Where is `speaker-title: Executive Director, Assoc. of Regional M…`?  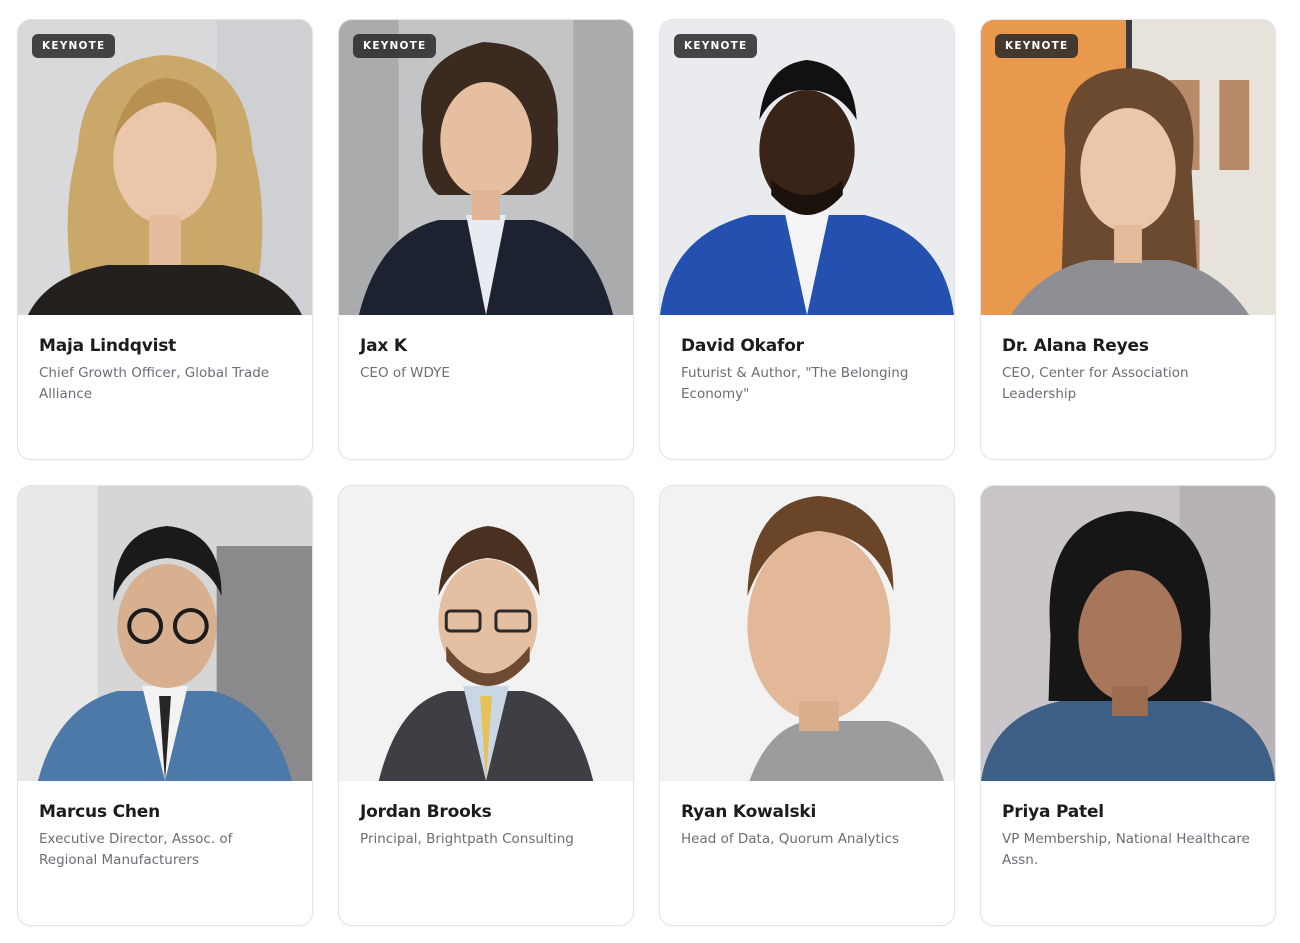
speaker-title: Executive Director, Assoc. of Regional M… is located at coordinates (136, 849).